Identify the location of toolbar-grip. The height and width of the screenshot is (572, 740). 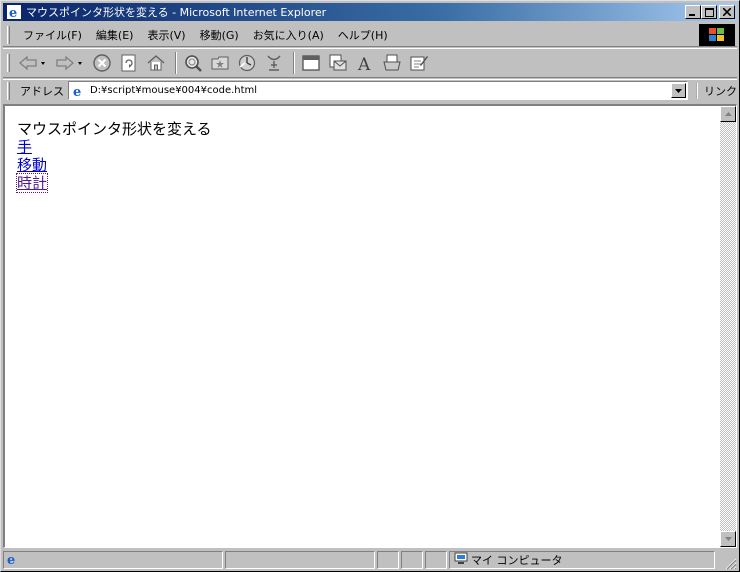
(8, 63).